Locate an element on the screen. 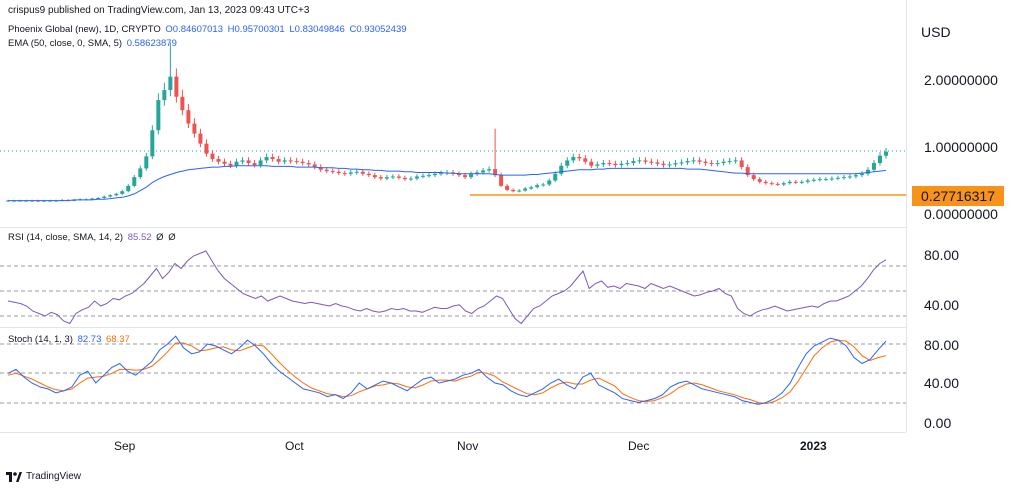  price-tick-2: 2.00000000 is located at coordinates (961, 80).